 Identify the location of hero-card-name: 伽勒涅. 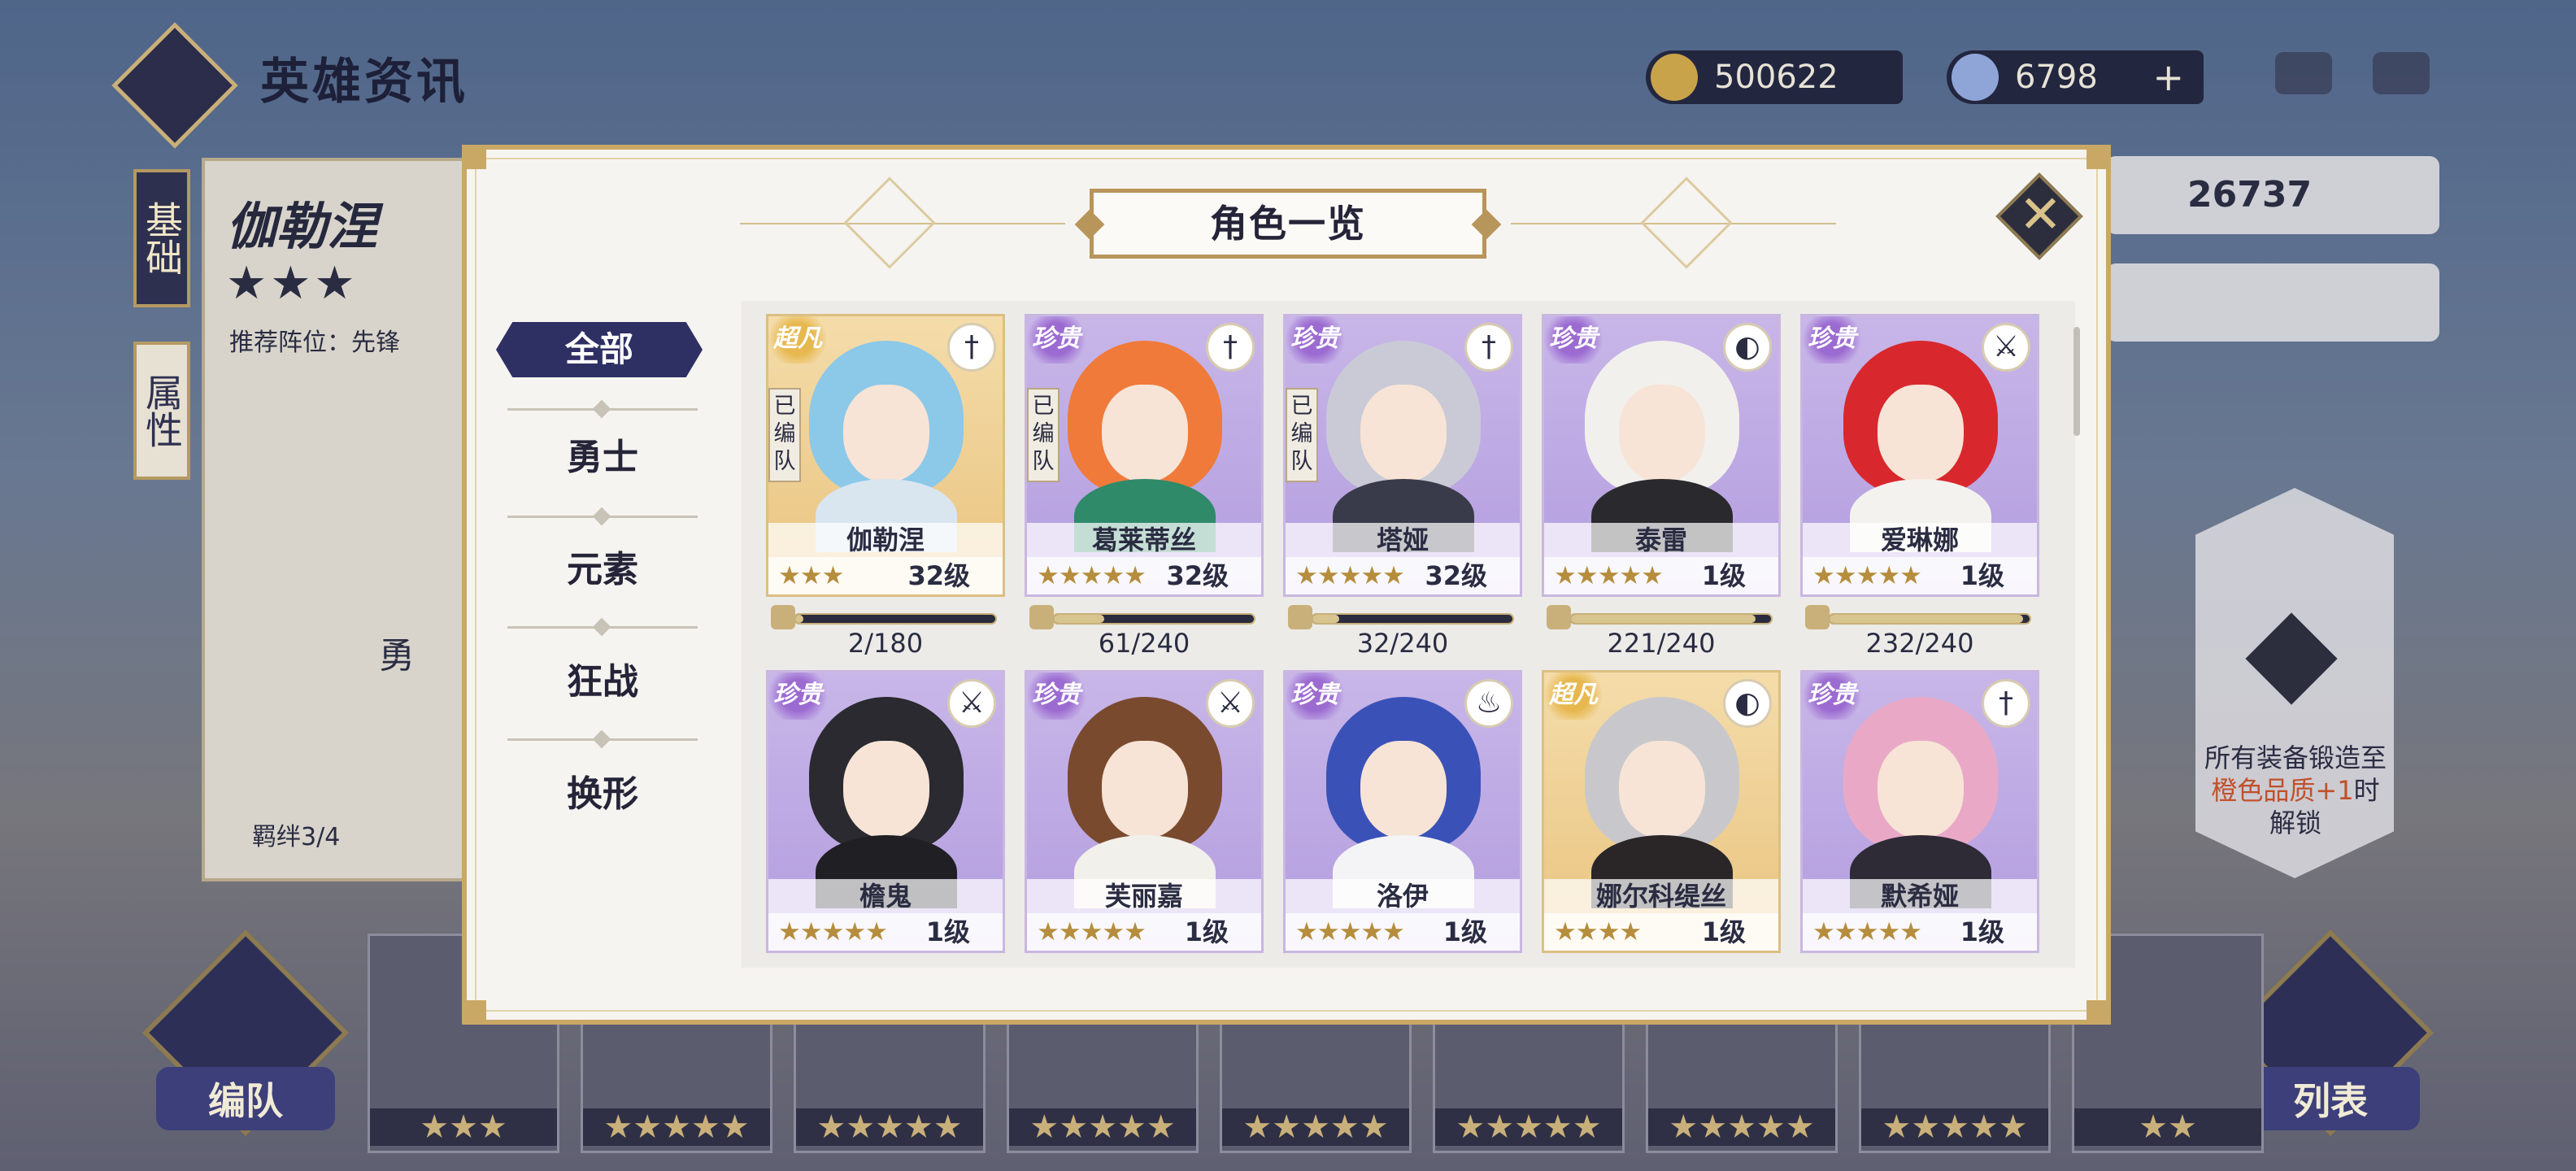
(885, 540).